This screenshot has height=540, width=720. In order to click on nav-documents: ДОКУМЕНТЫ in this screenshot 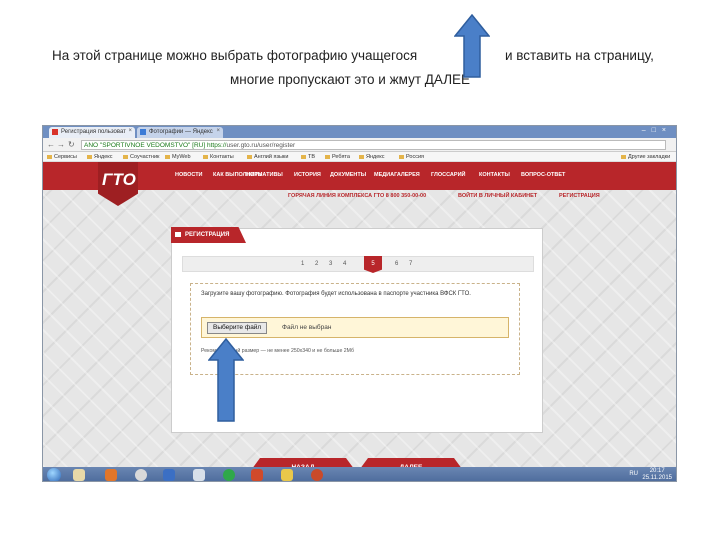, I will do `click(348, 175)`.